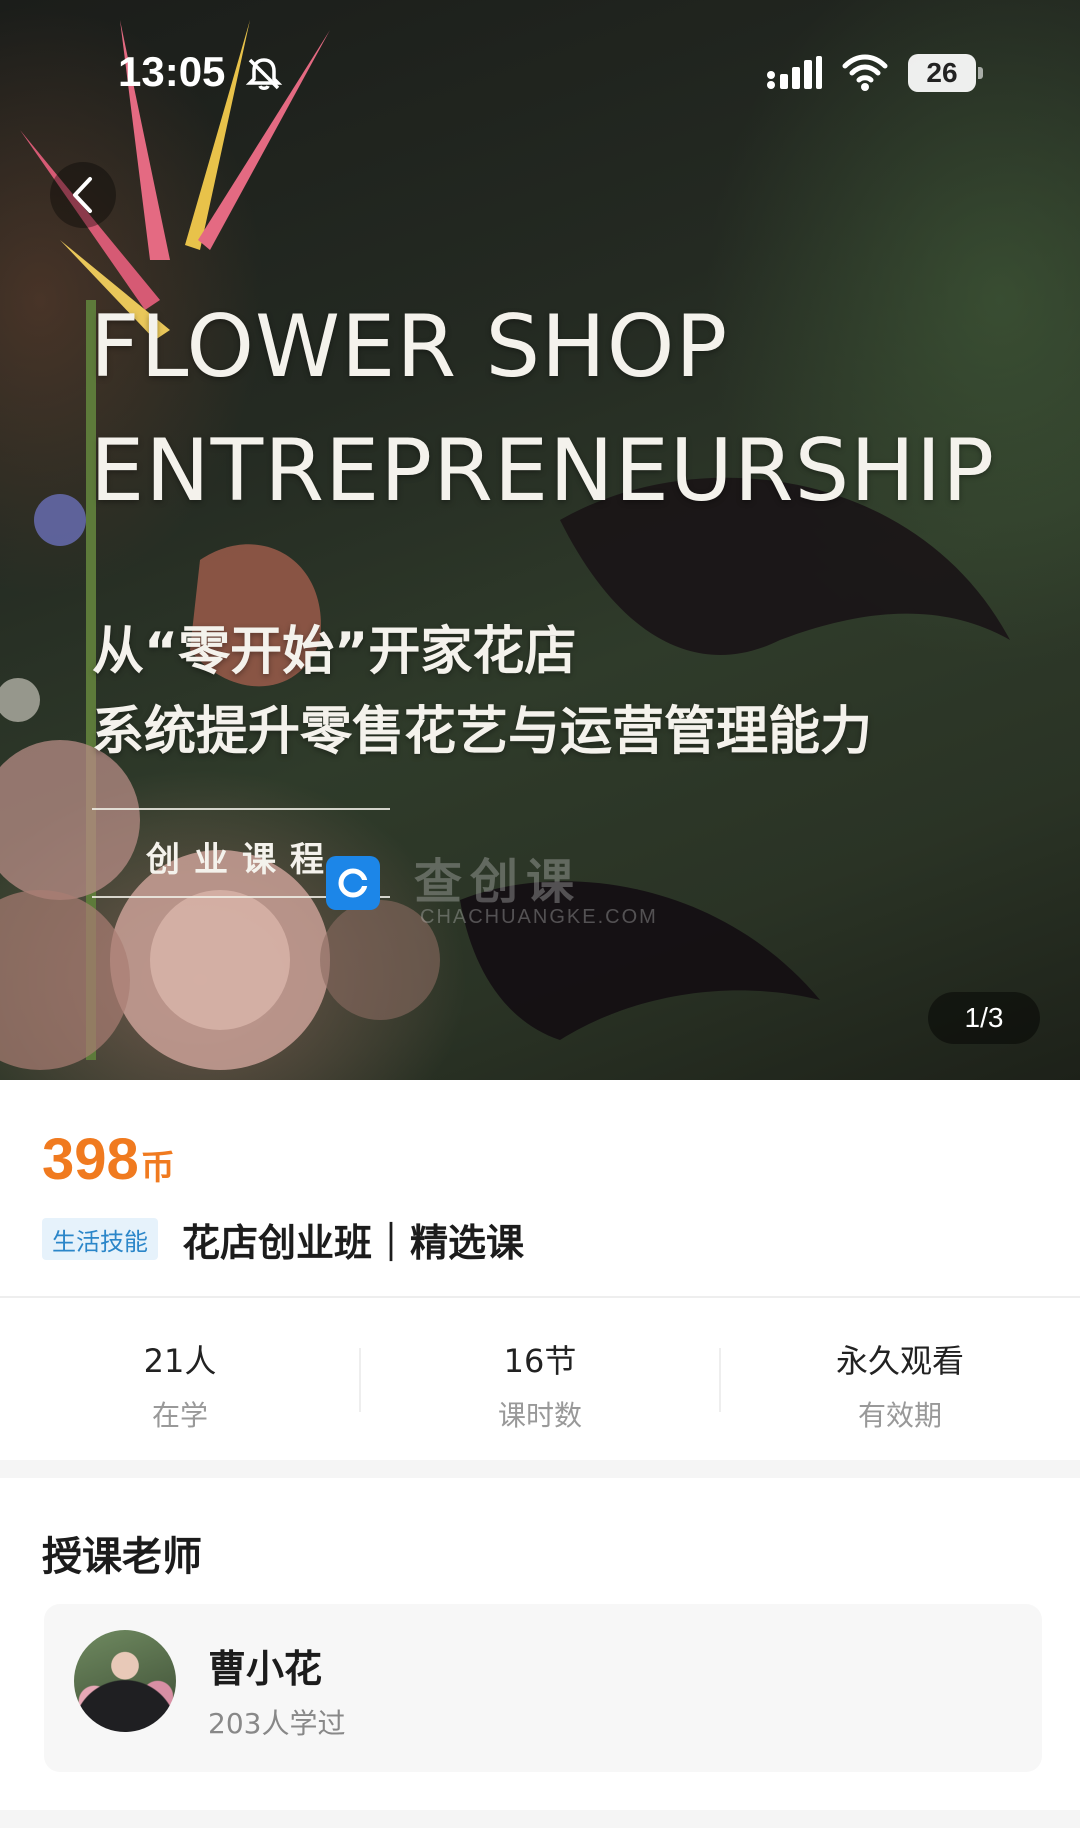 Image resolution: width=1080 pixels, height=1828 pixels. Describe the element at coordinates (122, 1557) in the screenshot. I see `teacher-section-title: 授课老师` at that location.